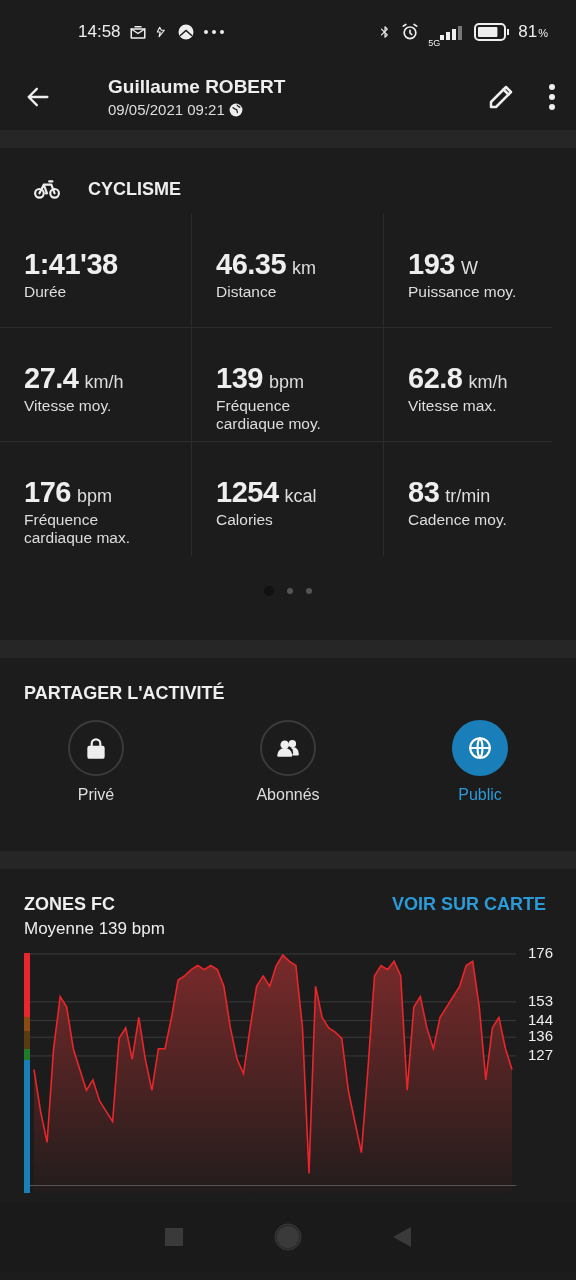  I want to click on mail-icon, so click(137, 32).